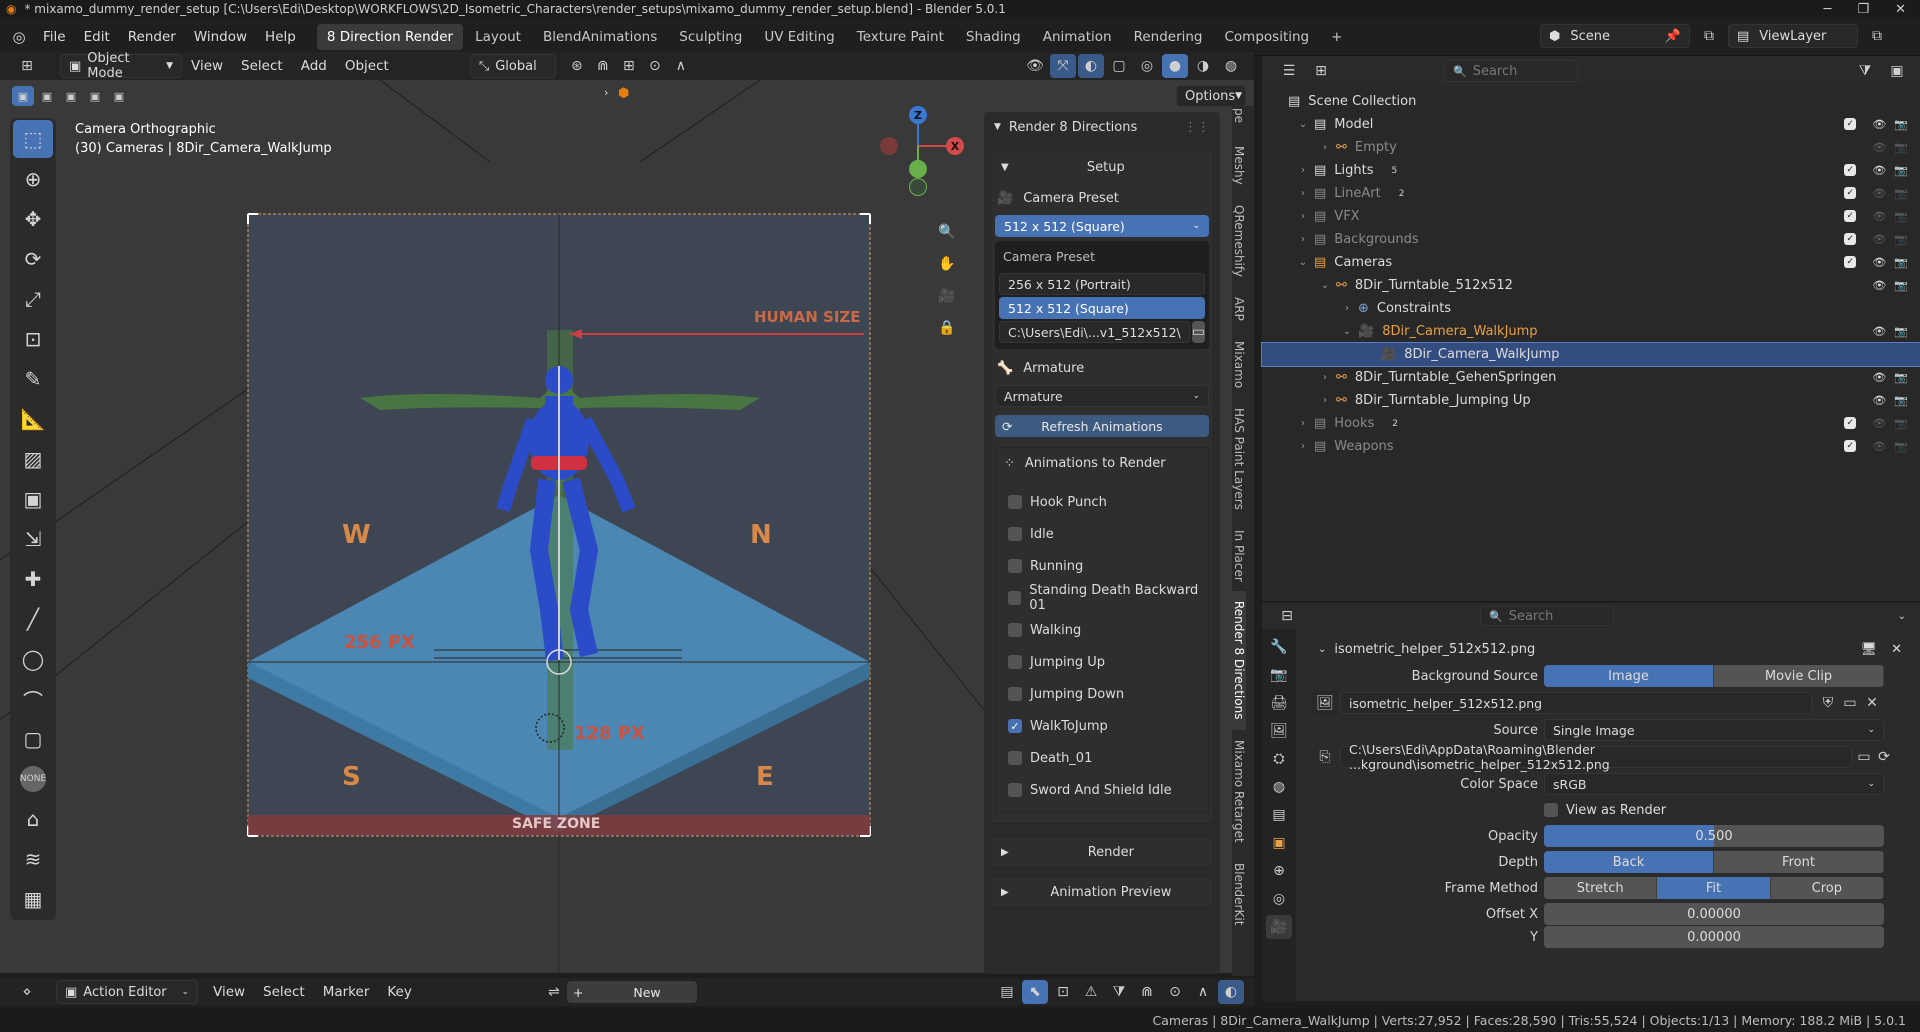 This screenshot has width=1920, height=1032. I want to click on monitor-icon: 🖥, so click(1869, 649).